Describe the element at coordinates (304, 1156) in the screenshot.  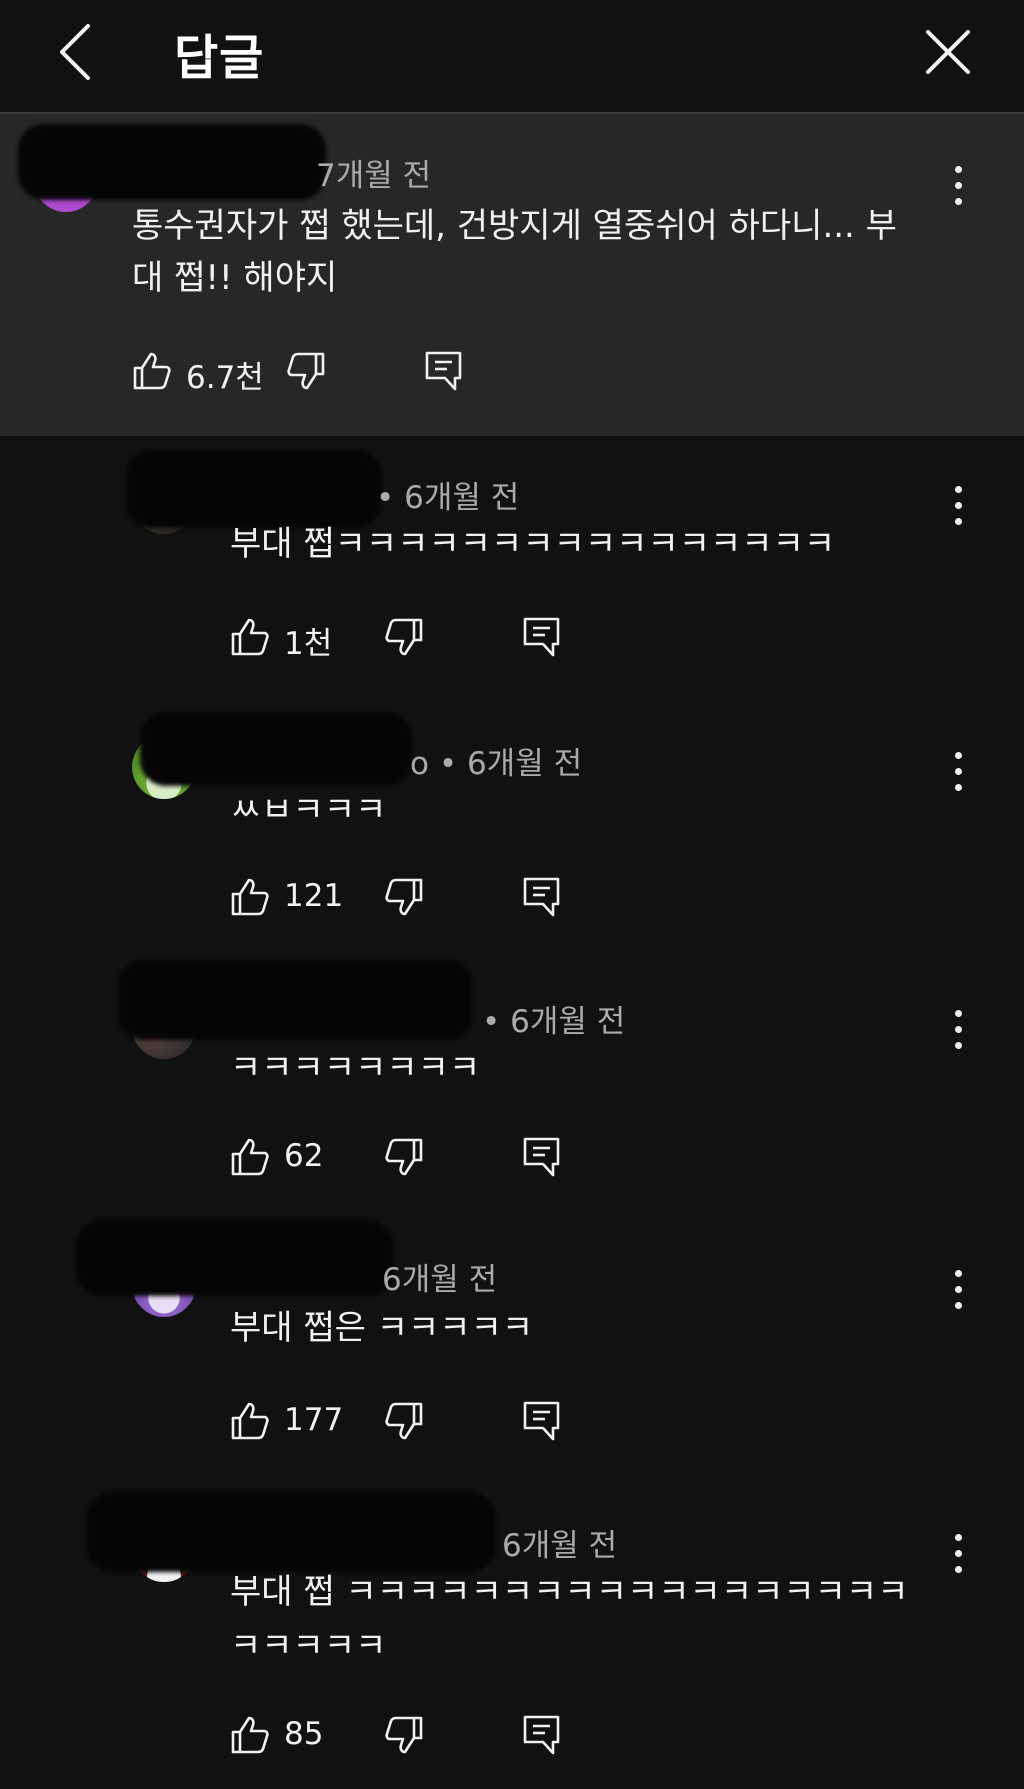
I see `like-count: 62` at that location.